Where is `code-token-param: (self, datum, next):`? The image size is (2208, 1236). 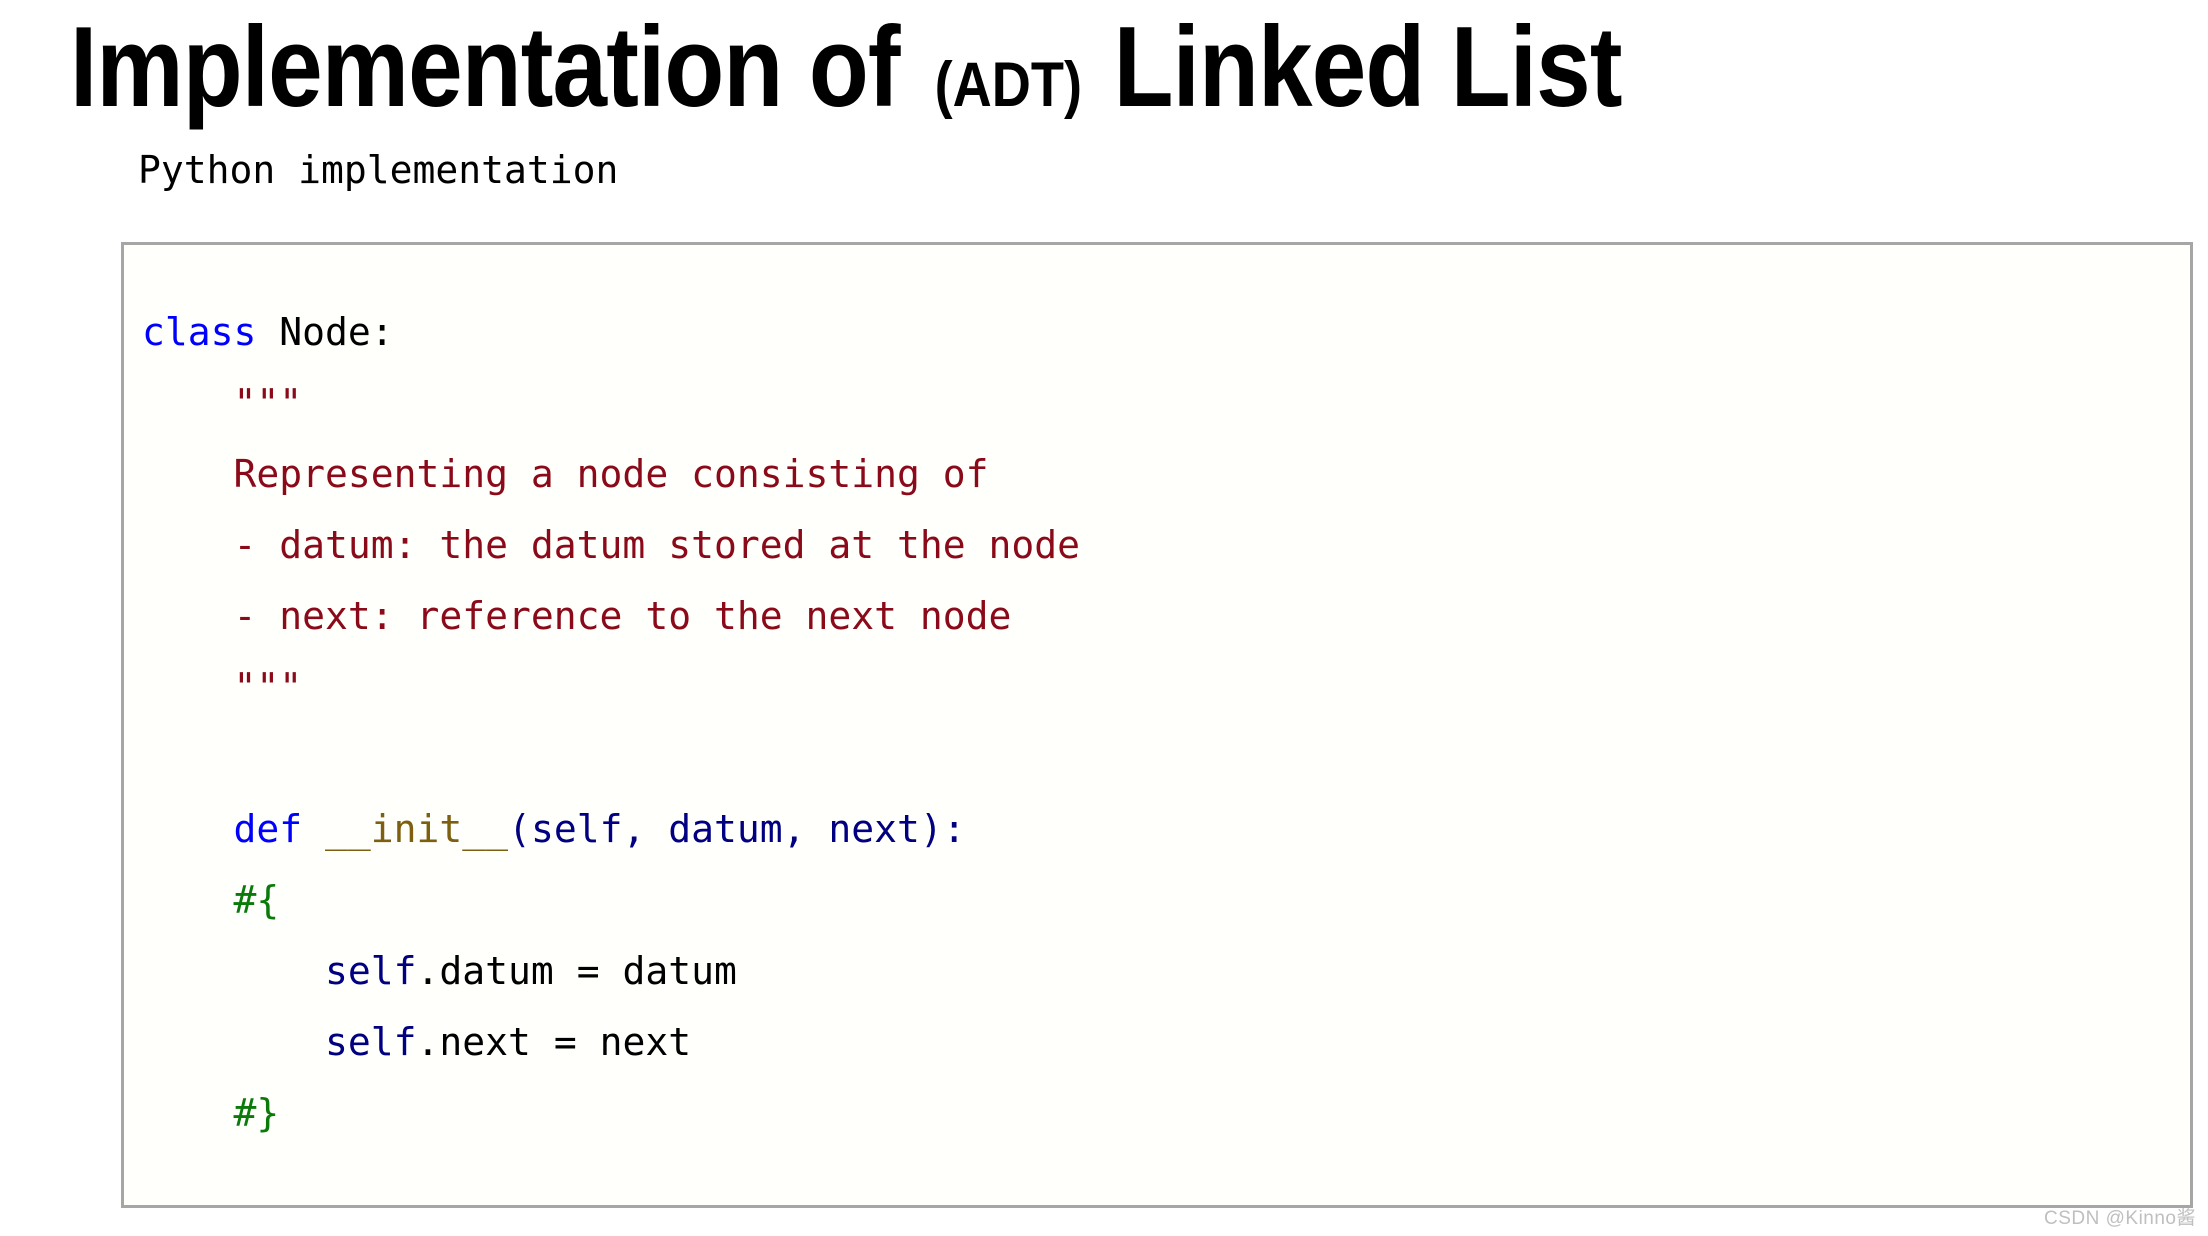
code-token-param: (self, datum, next): is located at coordinates (737, 829).